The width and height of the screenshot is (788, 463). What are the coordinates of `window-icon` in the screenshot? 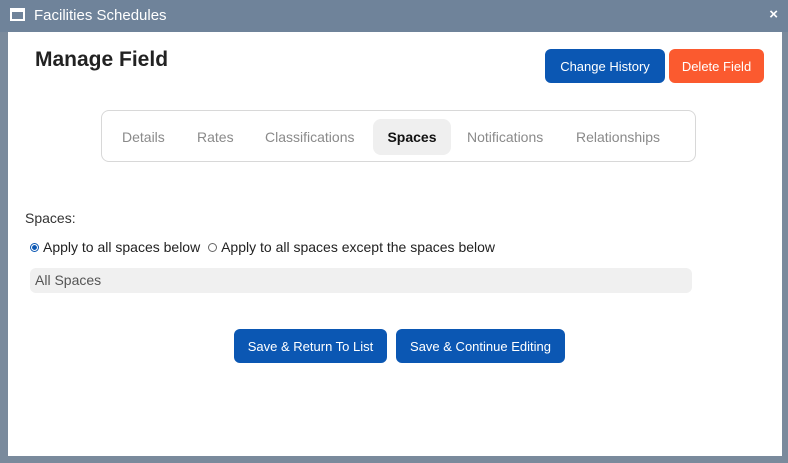 It's located at (17, 14).